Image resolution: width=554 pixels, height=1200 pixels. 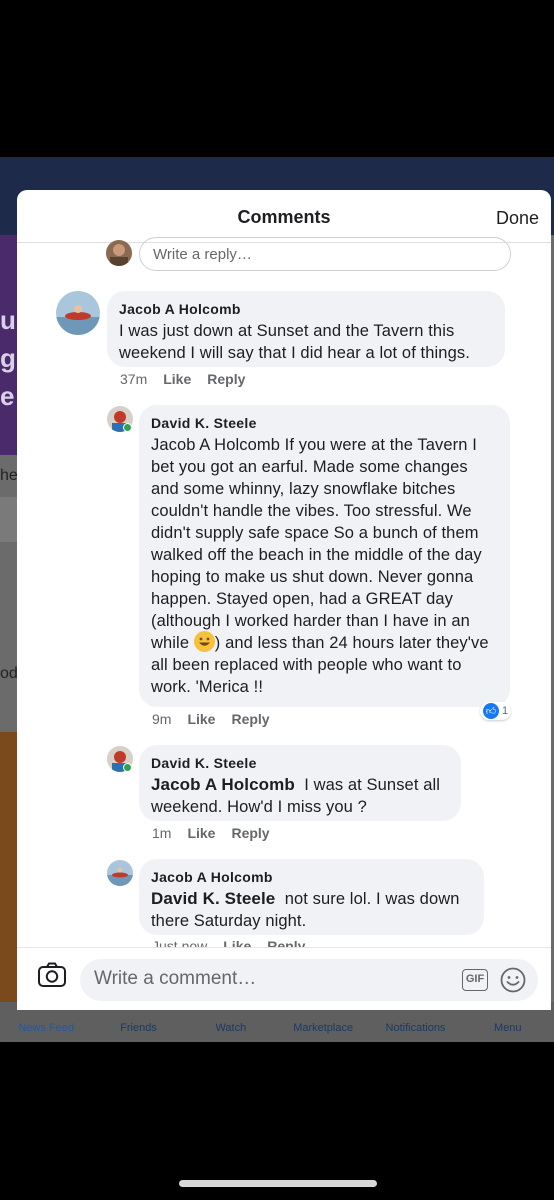 What do you see at coordinates (213, 898) in the screenshot?
I see `mention-link: David K. Steele` at bounding box center [213, 898].